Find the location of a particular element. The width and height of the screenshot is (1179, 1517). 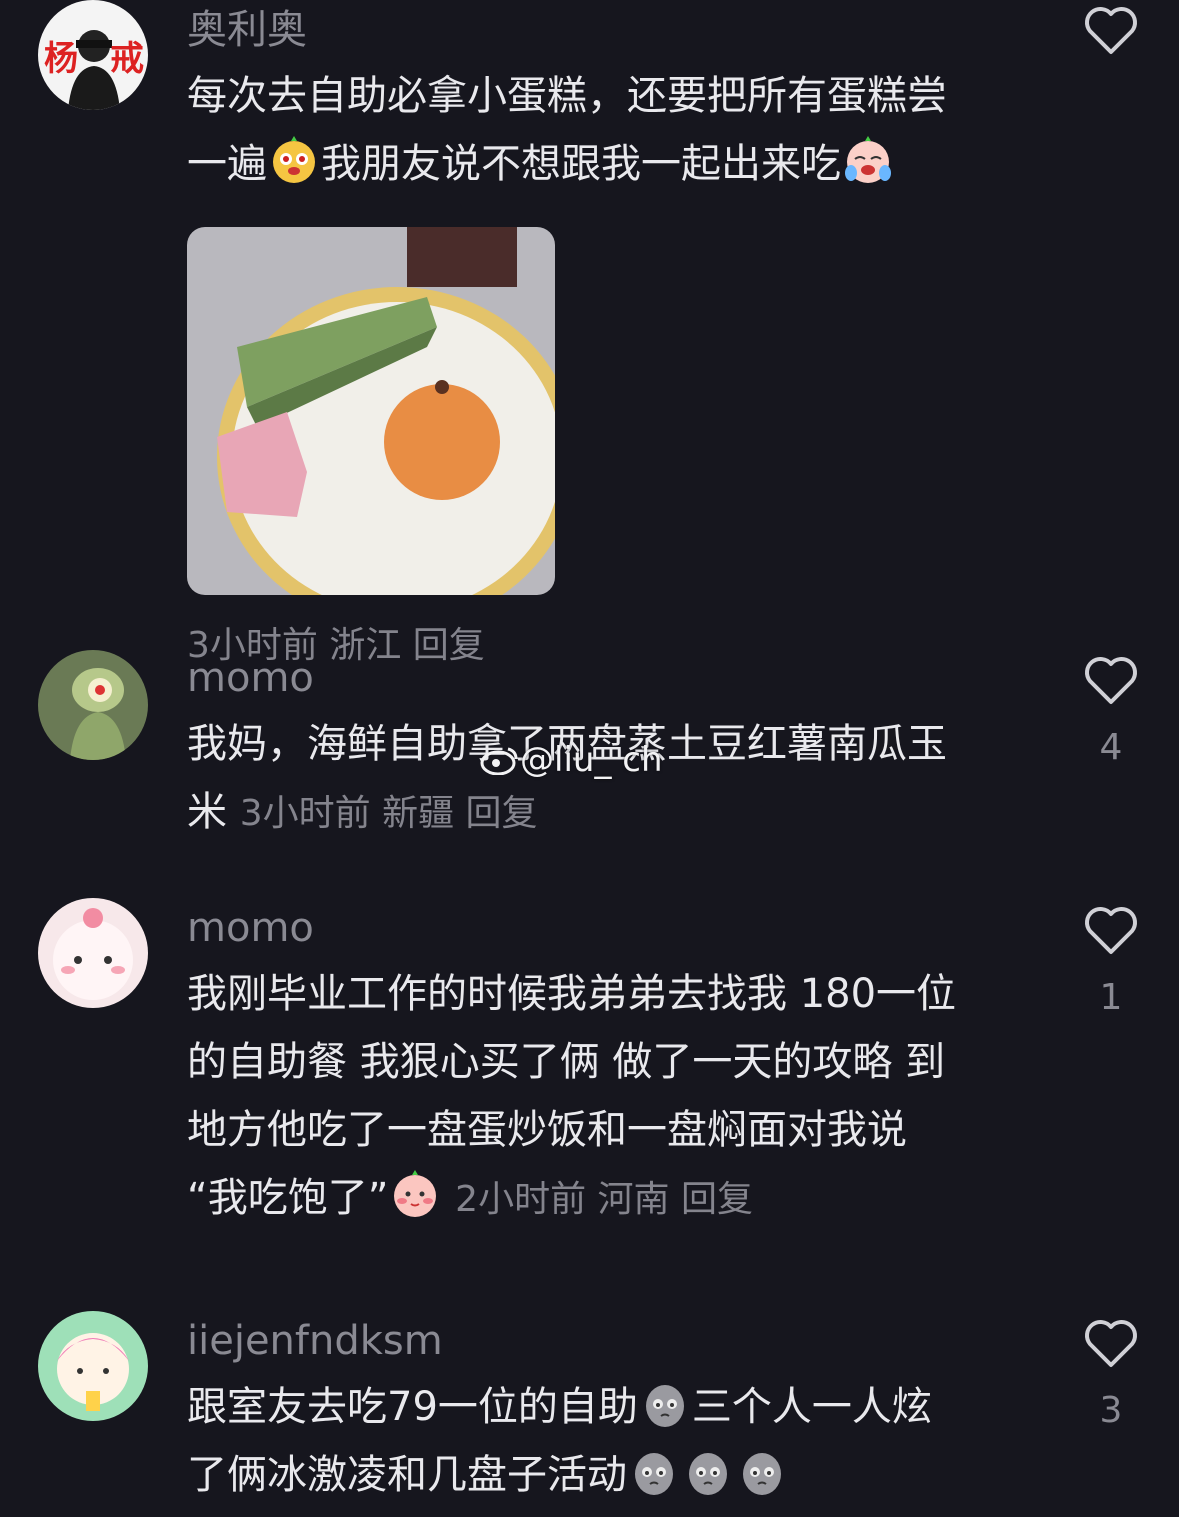

svg-text: 戒 is located at coordinates (127, 59).